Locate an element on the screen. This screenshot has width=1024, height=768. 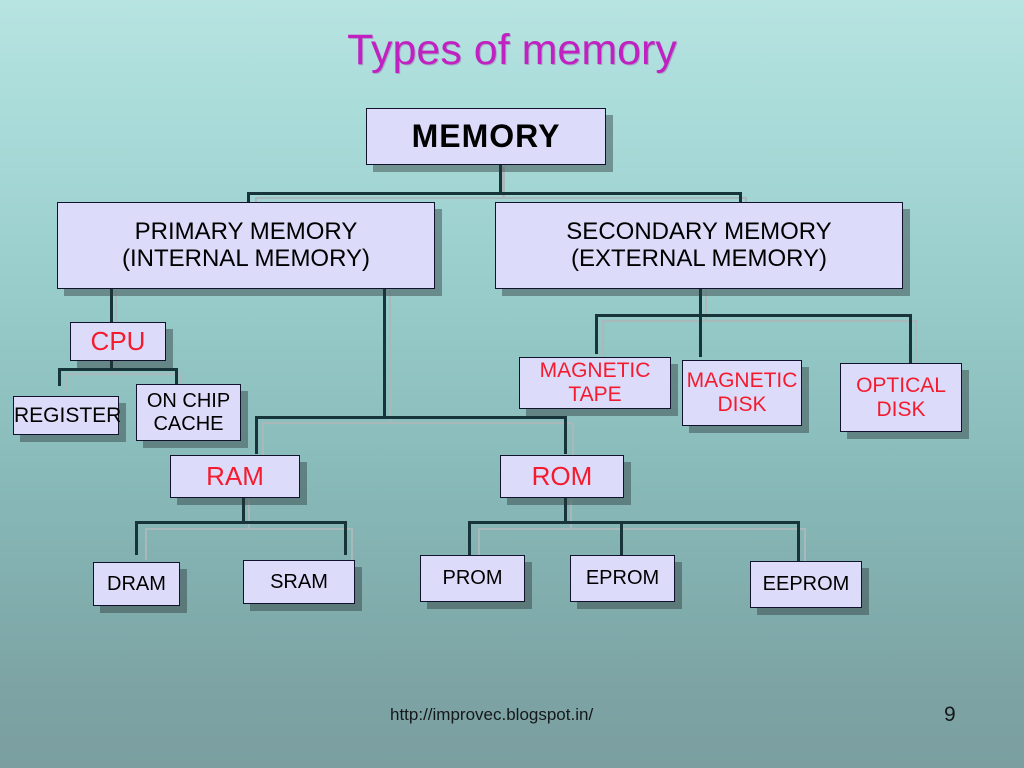
node-eeprom-label: EEPROM is located at coordinates (806, 584).